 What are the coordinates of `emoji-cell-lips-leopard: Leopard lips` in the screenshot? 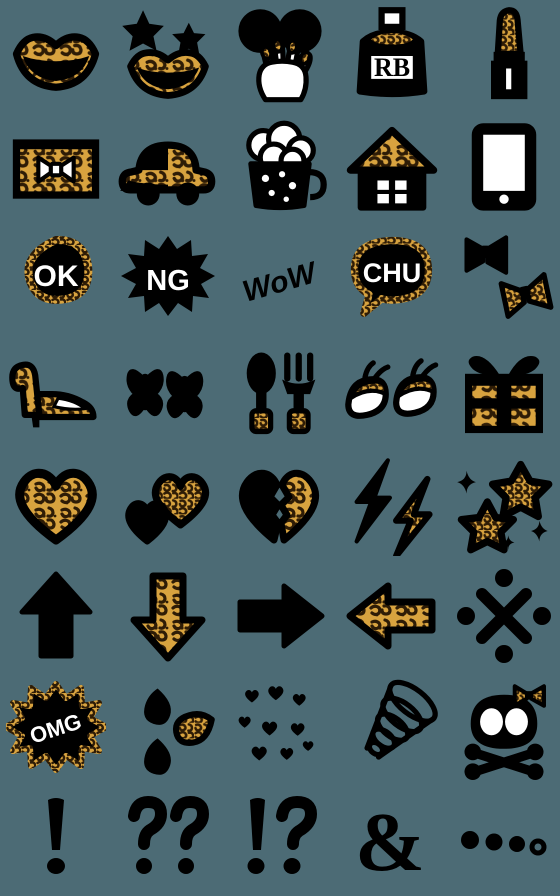 It's located at (56, 56).